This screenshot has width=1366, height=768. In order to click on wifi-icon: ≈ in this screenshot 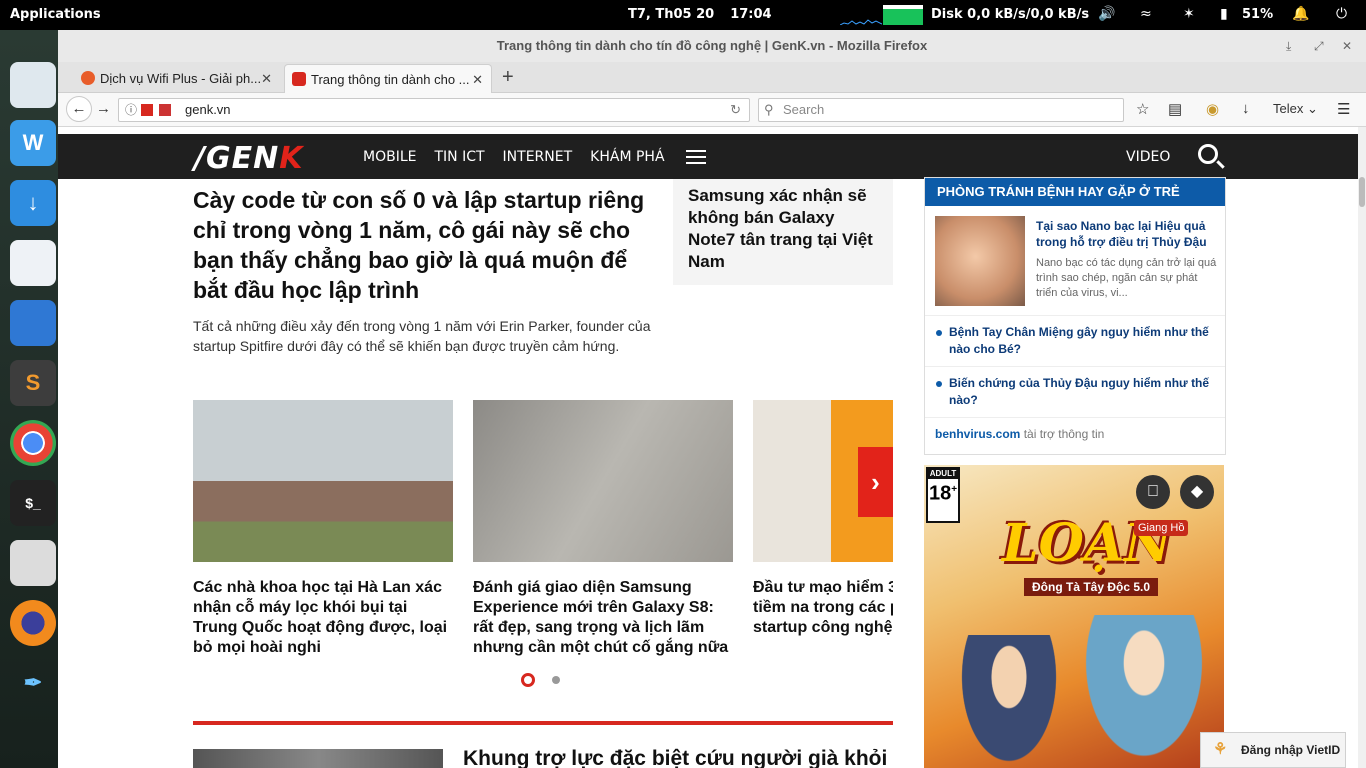, I will do `click(1146, 14)`.